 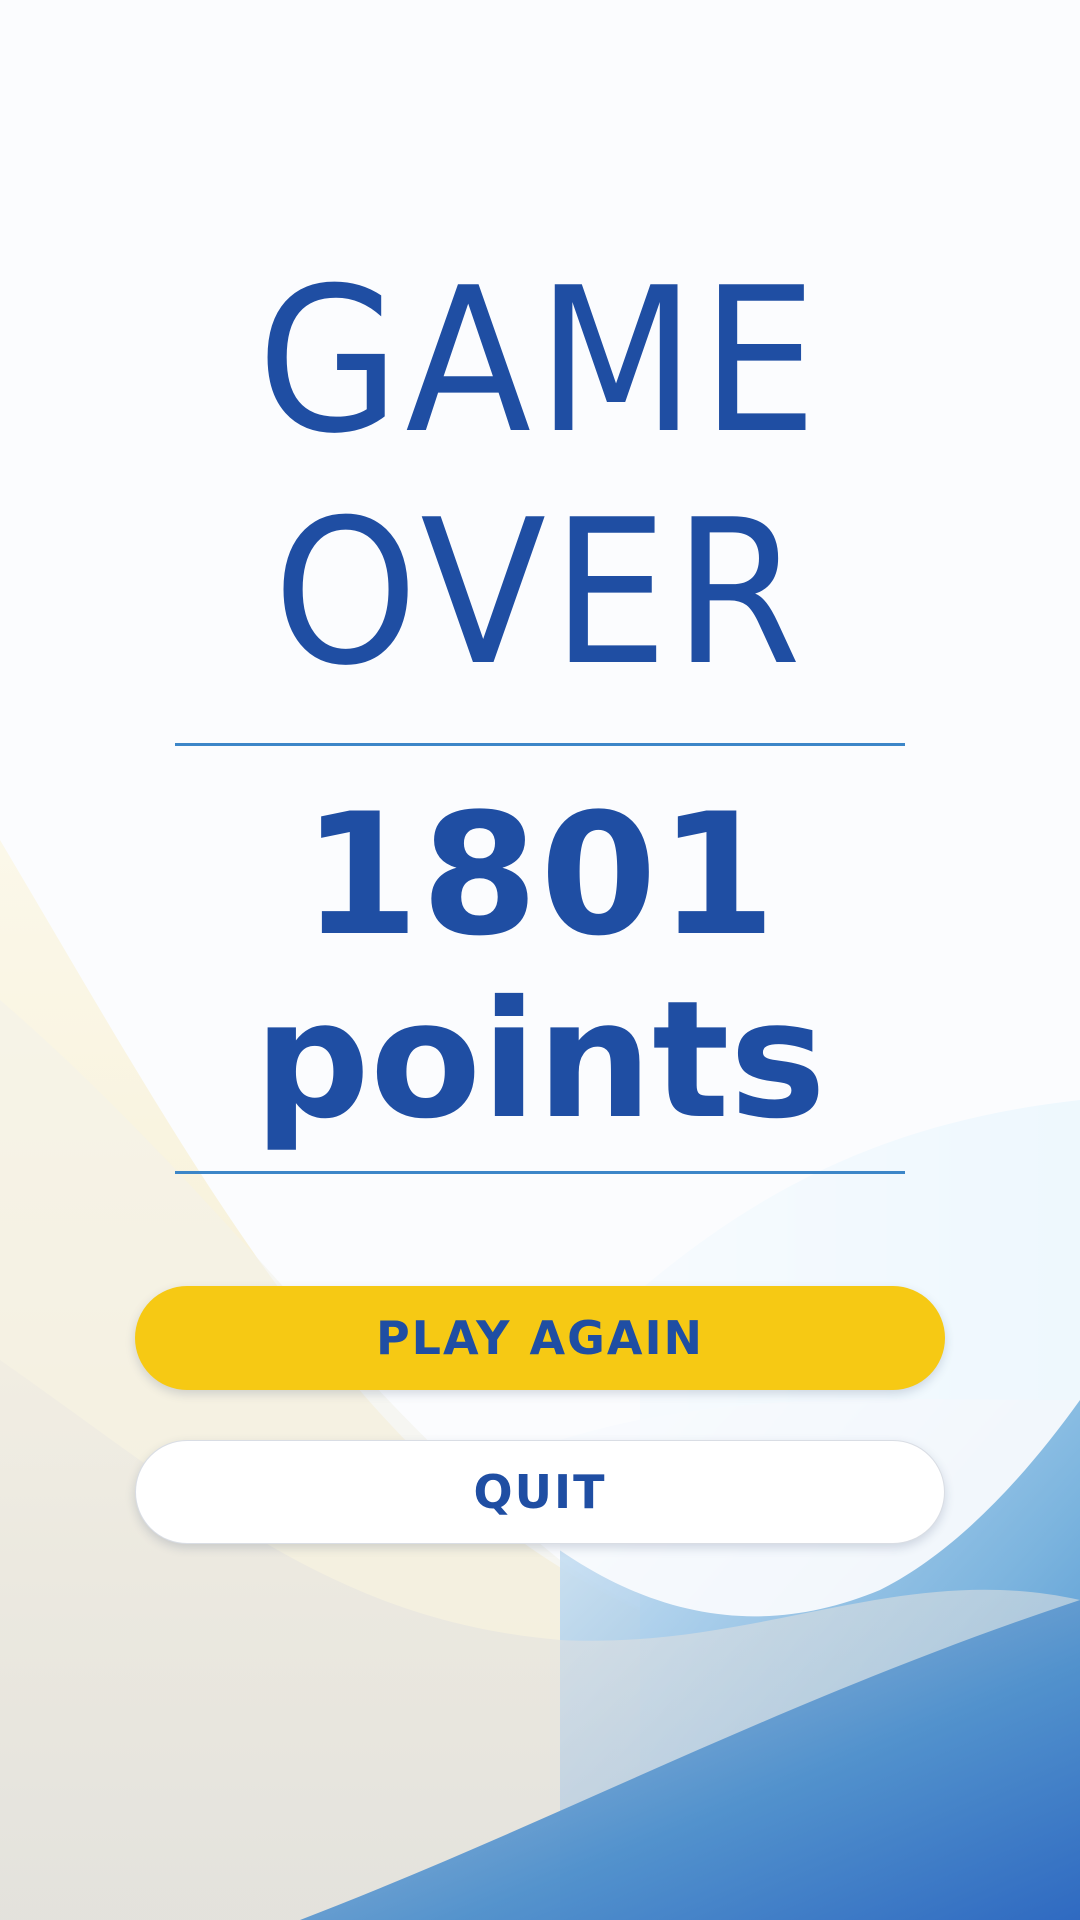 What do you see at coordinates (540, 1338) in the screenshot?
I see `play-again-button: PLAY AGAIN` at bounding box center [540, 1338].